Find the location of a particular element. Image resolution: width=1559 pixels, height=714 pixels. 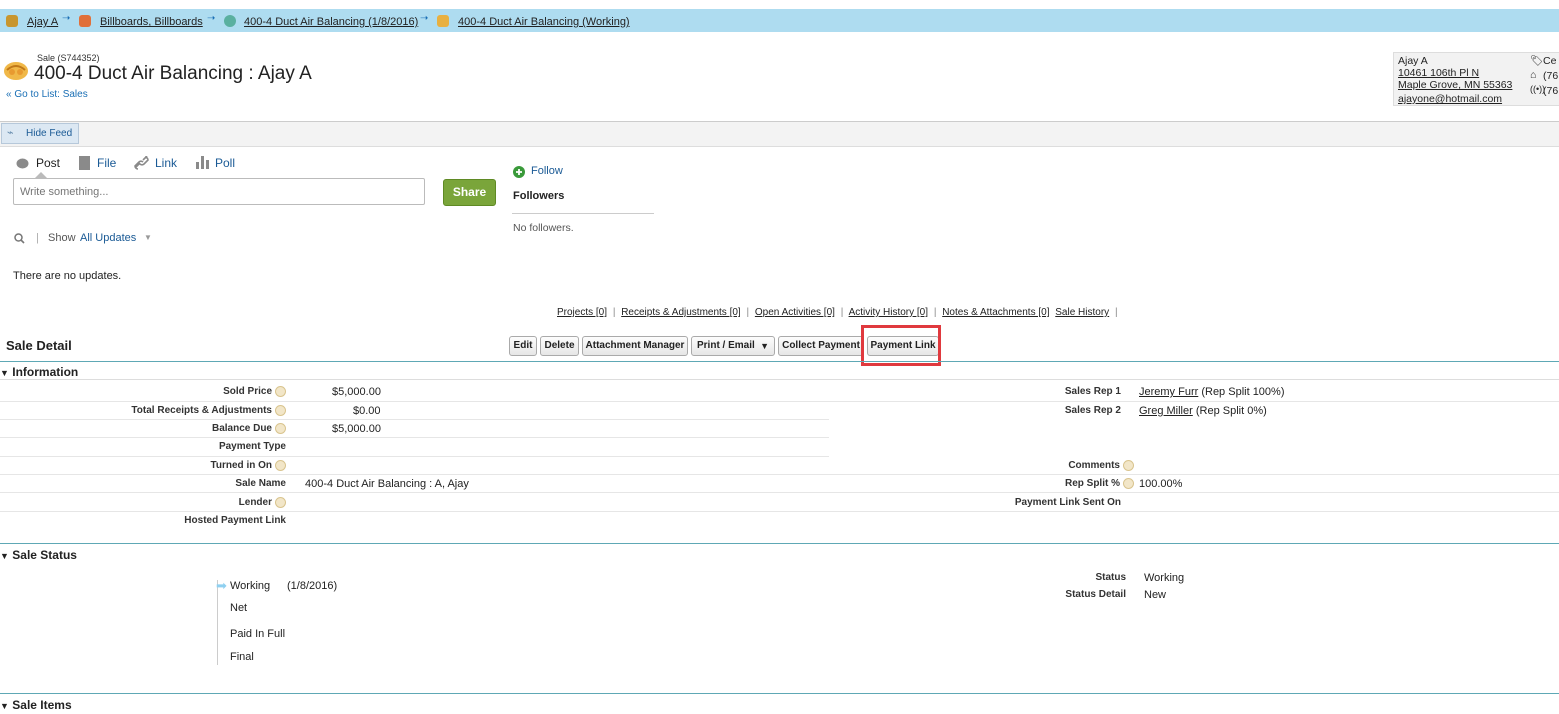

edit-button: Edit is located at coordinates (523, 346).